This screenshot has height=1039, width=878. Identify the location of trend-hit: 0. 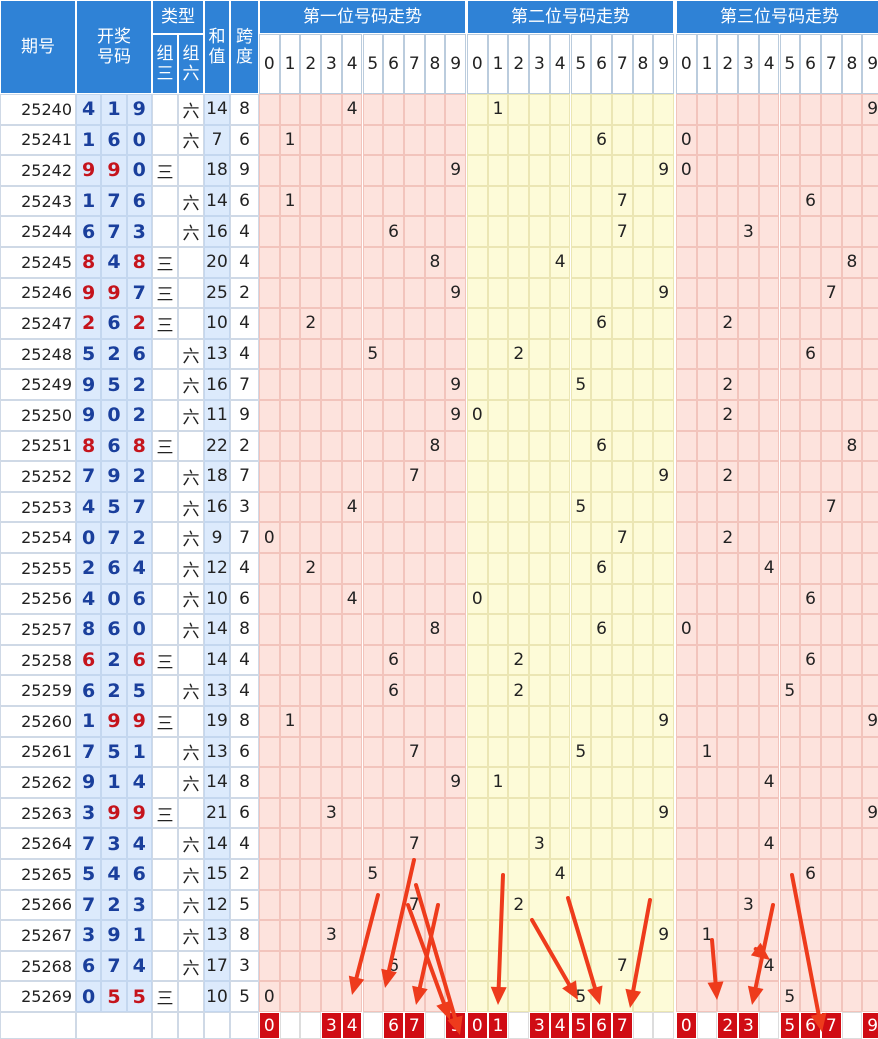
(686, 170).